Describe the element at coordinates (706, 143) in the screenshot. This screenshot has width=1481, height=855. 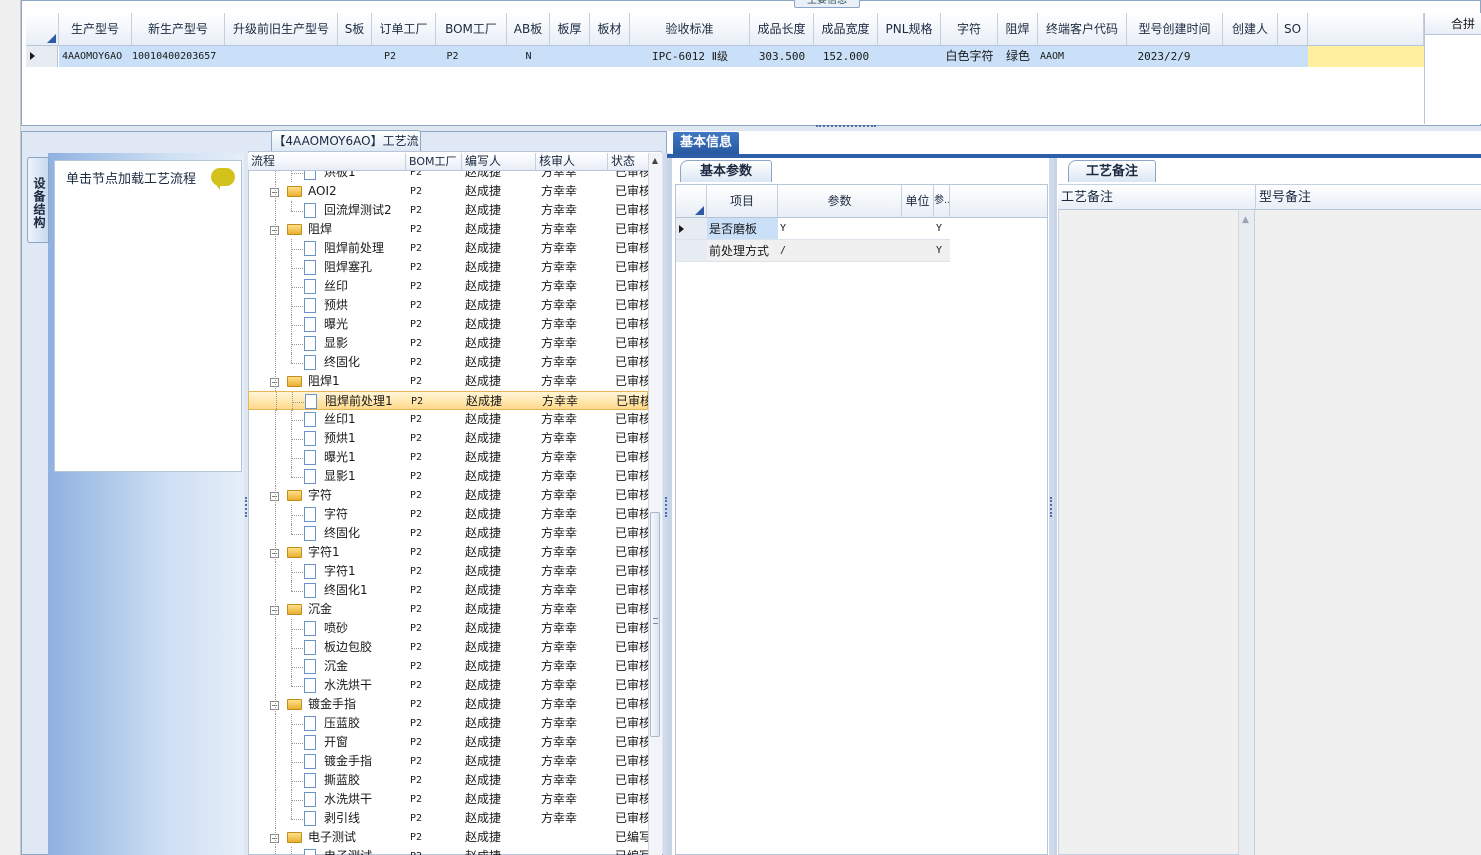
I see `tab-basic-info: 基本信息` at that location.